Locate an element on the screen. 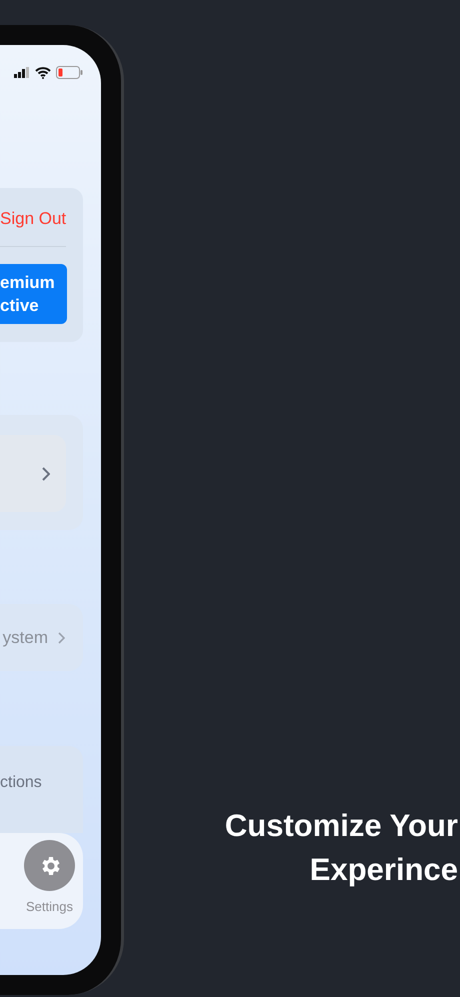 The height and width of the screenshot is (997, 460). settings-icon is located at coordinates (49, 865).